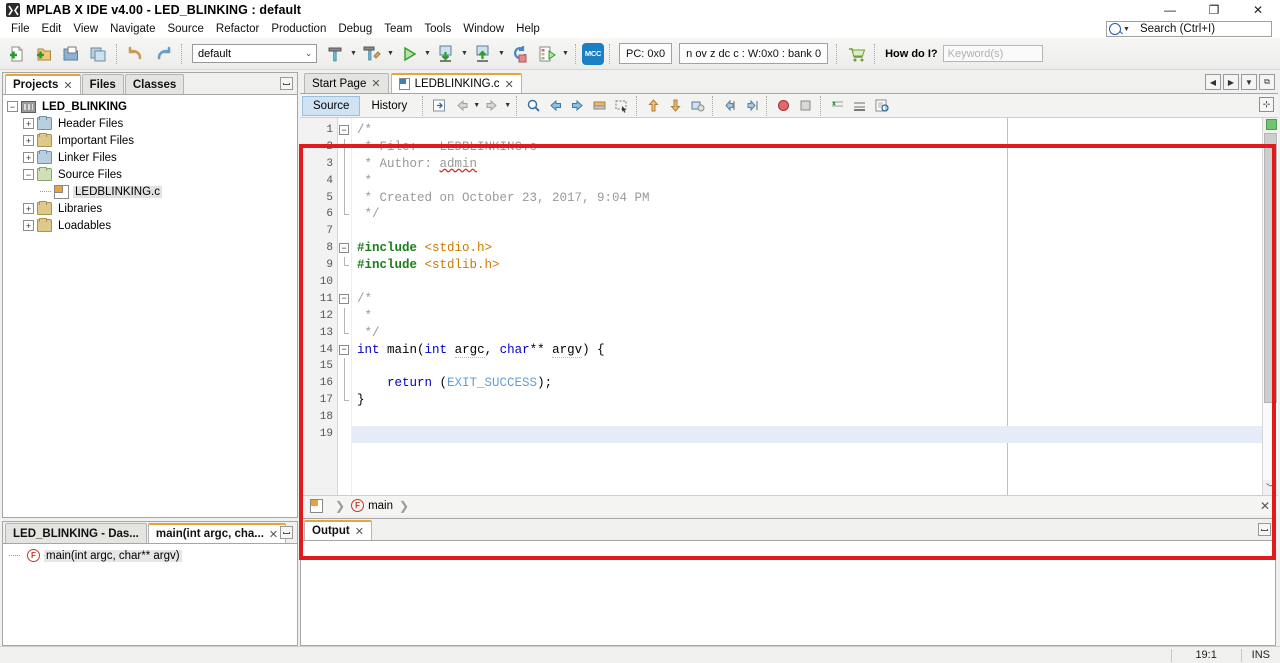  I want to click on clean-build-button, so click(372, 54).